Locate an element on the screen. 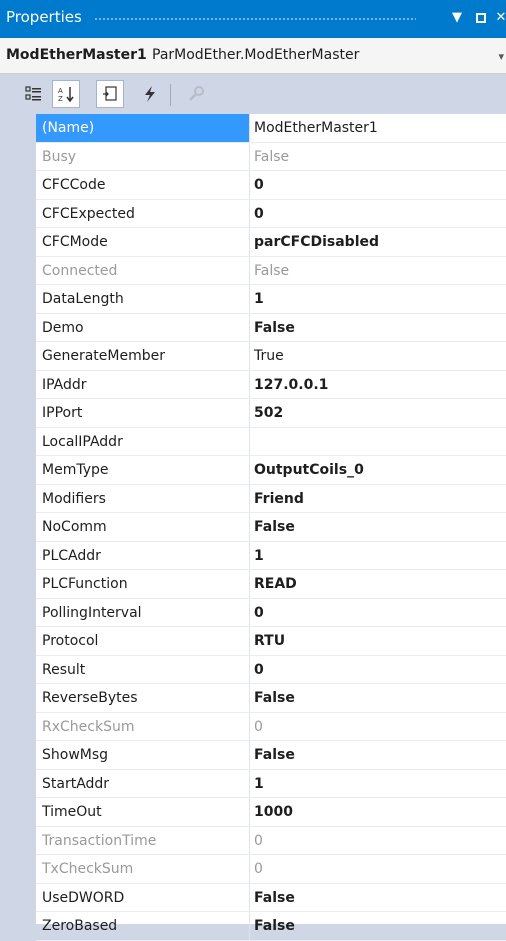 Image resolution: width=506 pixels, height=941 pixels. property-name: ShowMsg is located at coordinates (143, 755).